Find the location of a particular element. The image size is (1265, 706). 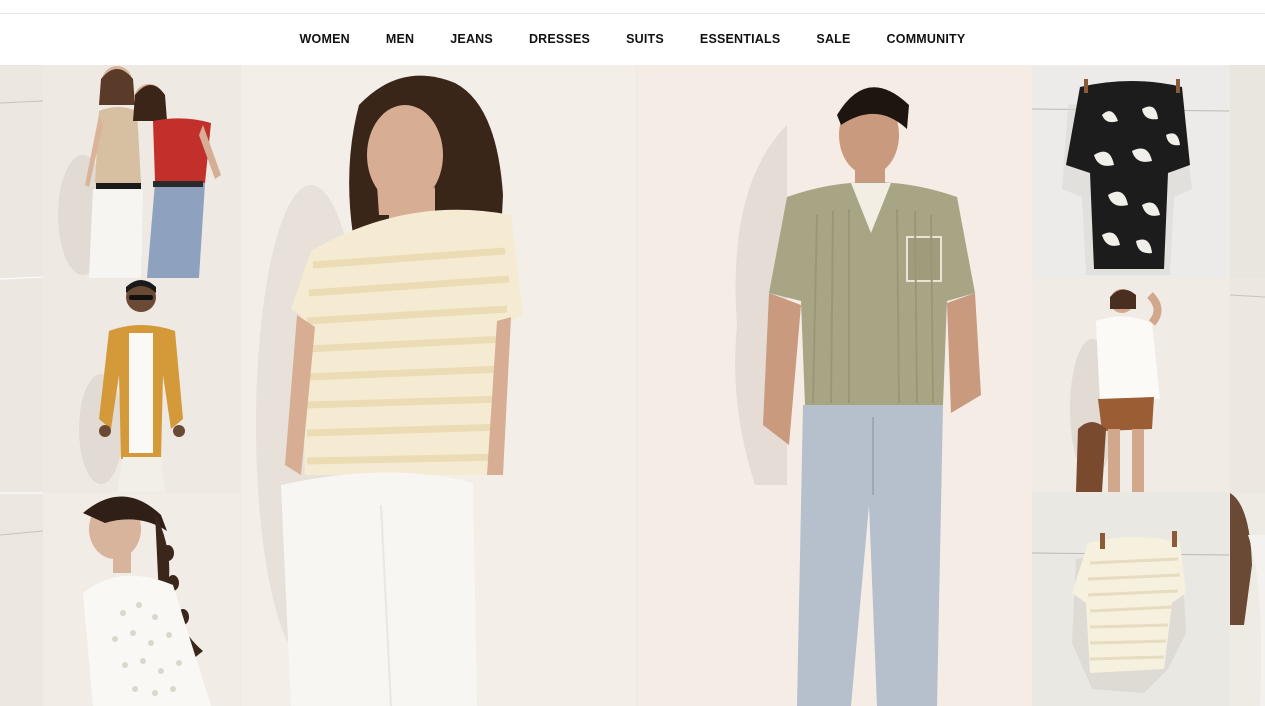

nav-item-dresses: DRESSES is located at coordinates (559, 39).